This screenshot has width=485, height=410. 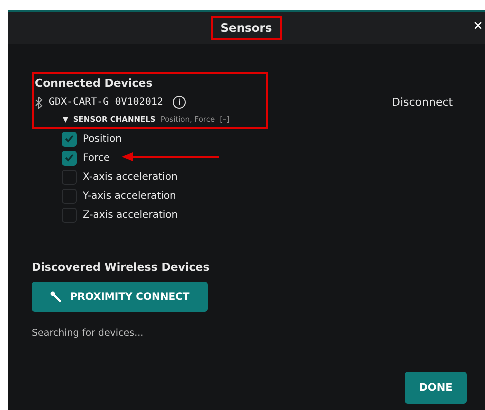 What do you see at coordinates (130, 215) in the screenshot?
I see `channel-label: Z-axis acceleration` at bounding box center [130, 215].